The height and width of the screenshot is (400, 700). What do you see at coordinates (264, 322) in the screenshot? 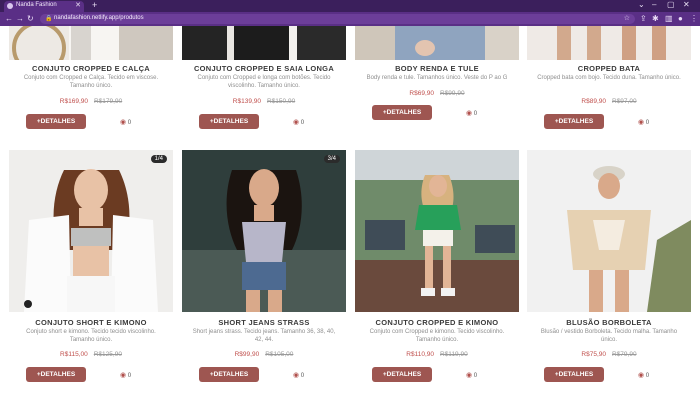
I see `product-title: SHORT JEANS STRASS` at bounding box center [264, 322].